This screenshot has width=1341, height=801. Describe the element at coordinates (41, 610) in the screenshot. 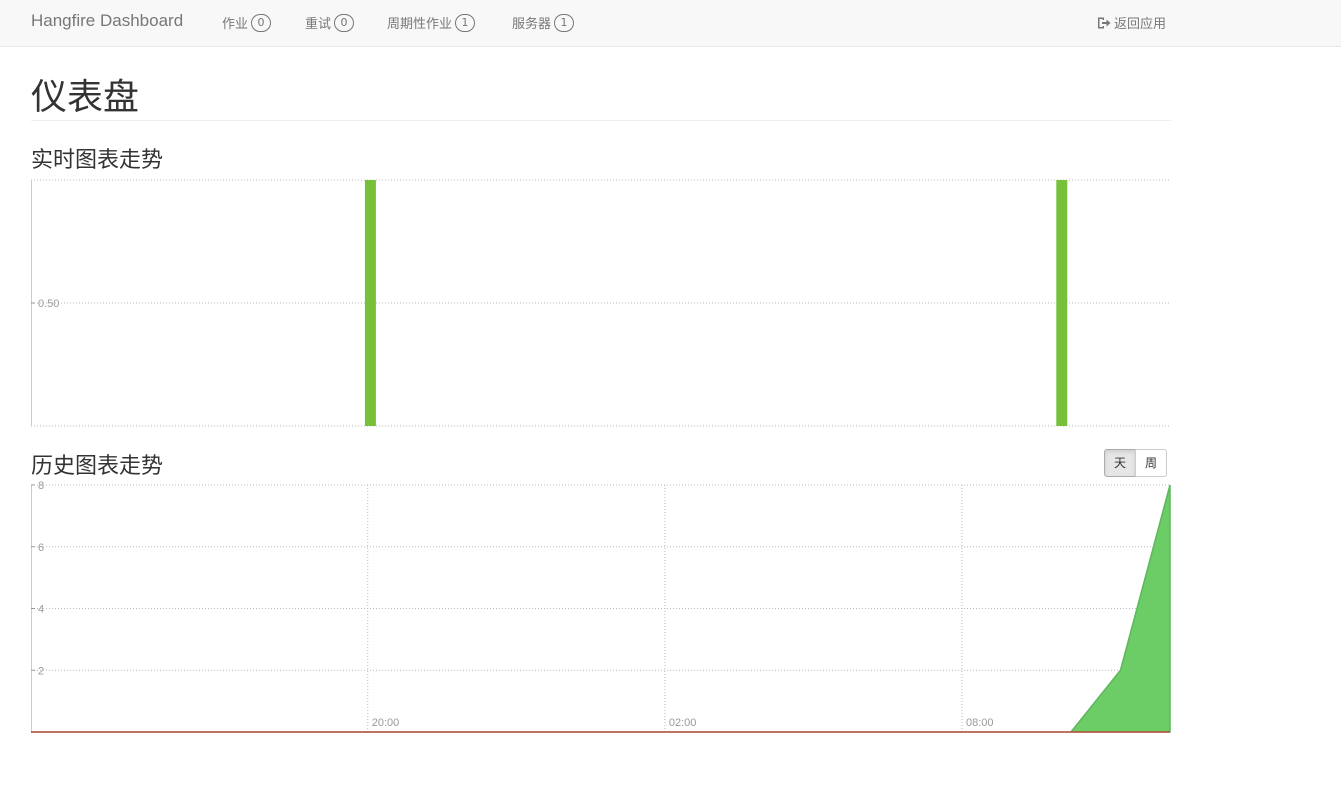

I see `history-y-tick-label: 4` at that location.